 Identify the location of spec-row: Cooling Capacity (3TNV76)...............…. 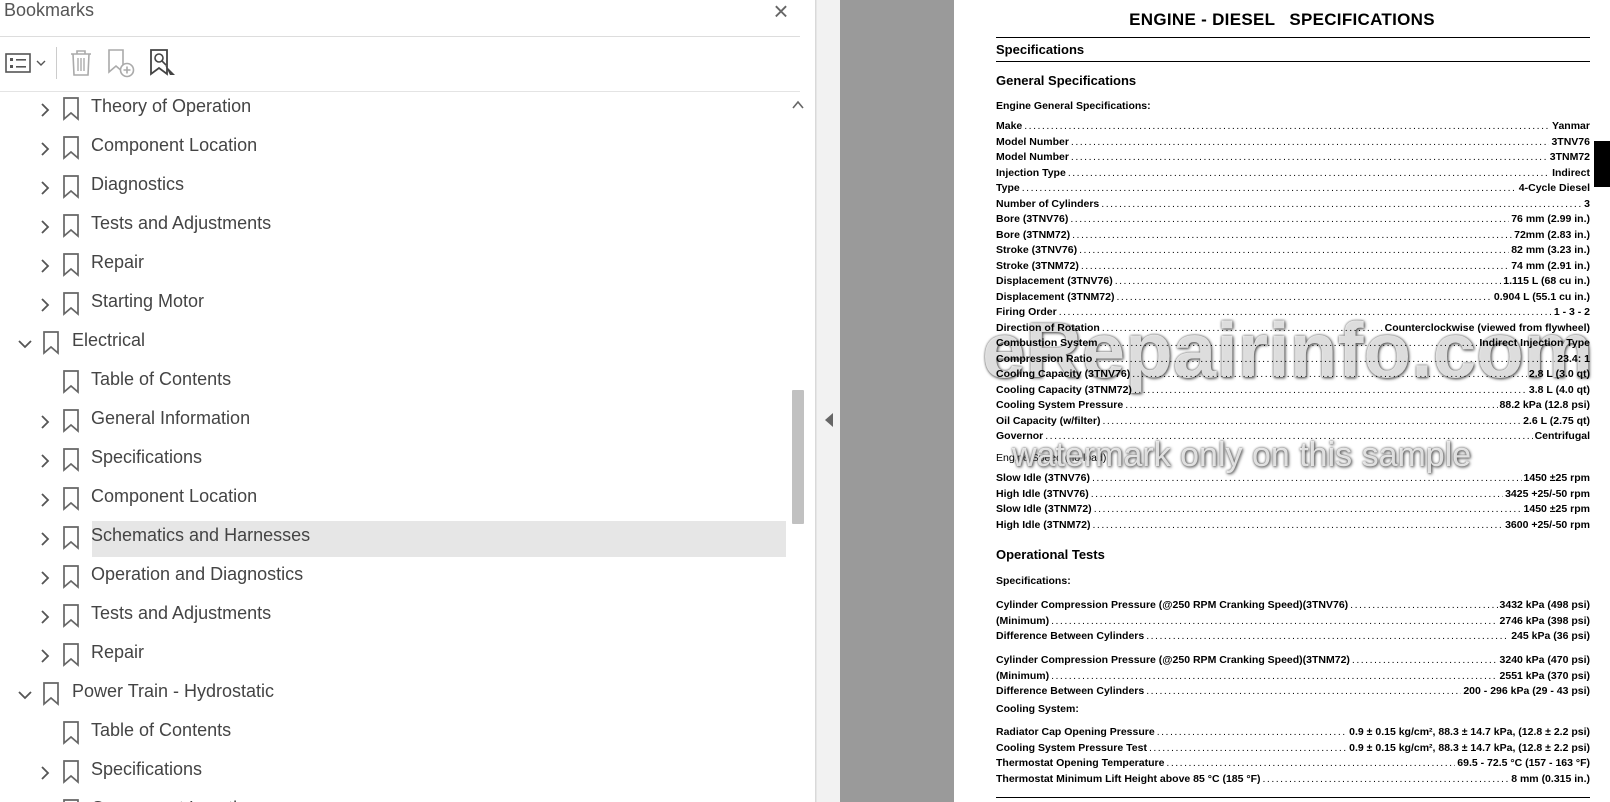
(1293, 374).